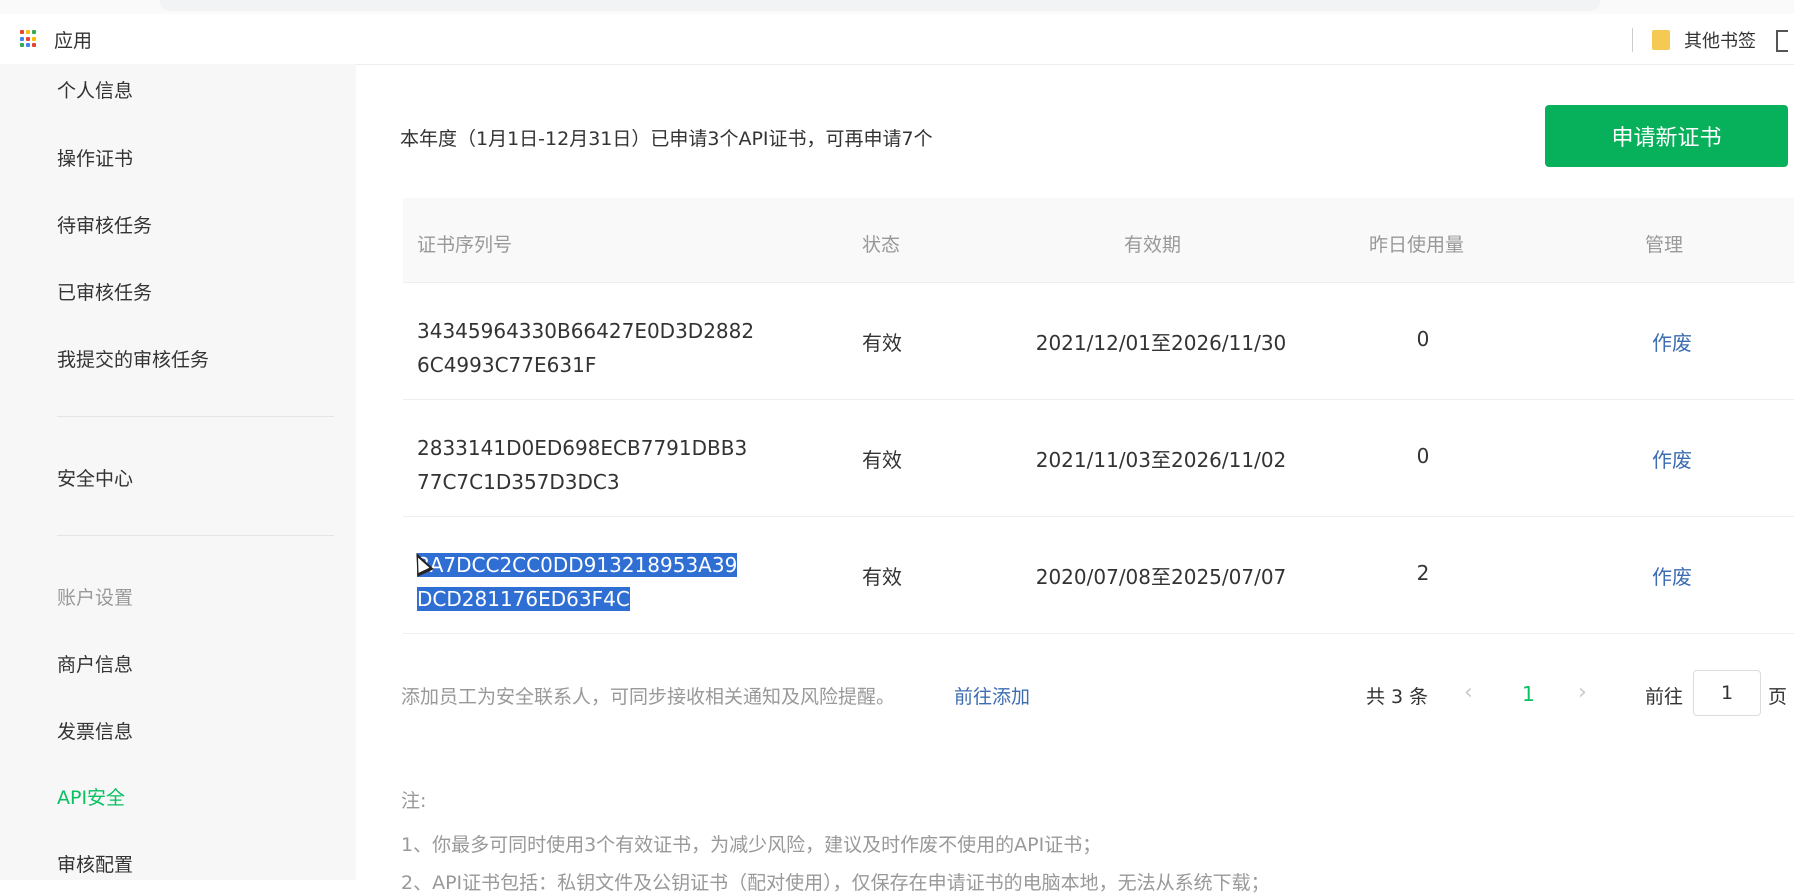  Describe the element at coordinates (507, 365) in the screenshot. I see `serial-line: 6C4993C77E631F` at that location.